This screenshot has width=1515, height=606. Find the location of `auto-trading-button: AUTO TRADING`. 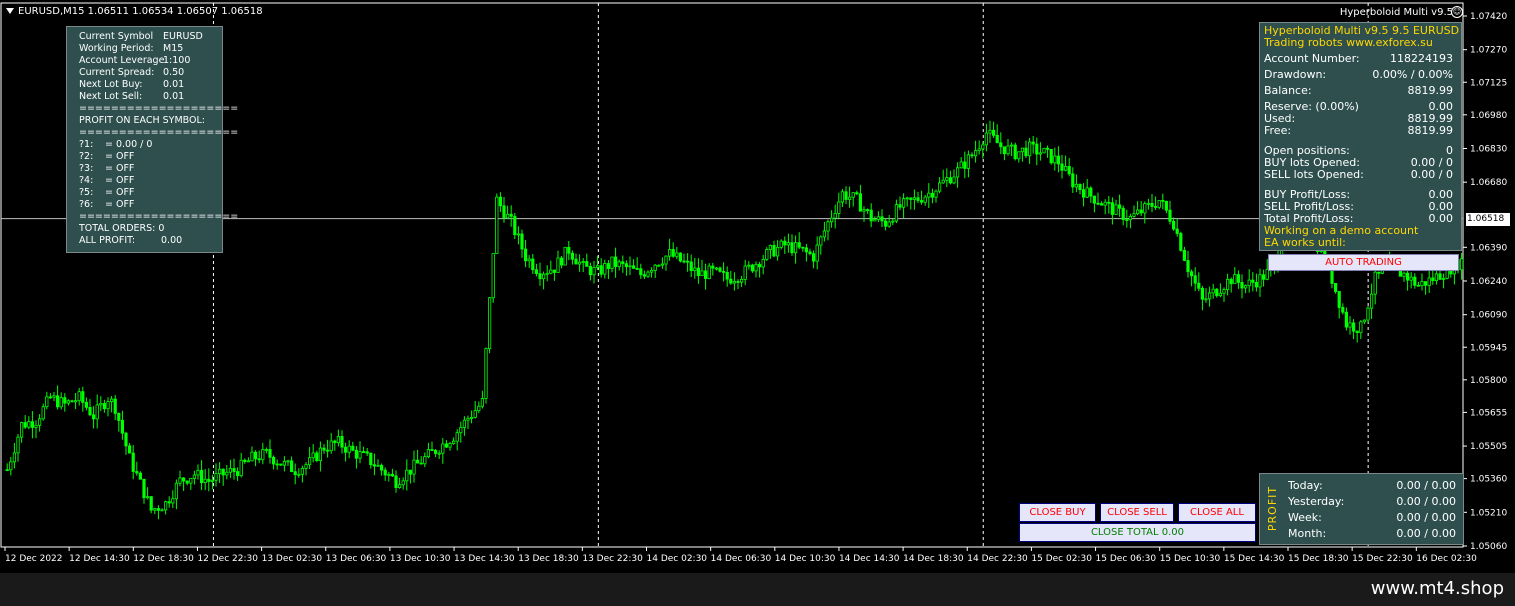

auto-trading-button: AUTO TRADING is located at coordinates (1363, 262).